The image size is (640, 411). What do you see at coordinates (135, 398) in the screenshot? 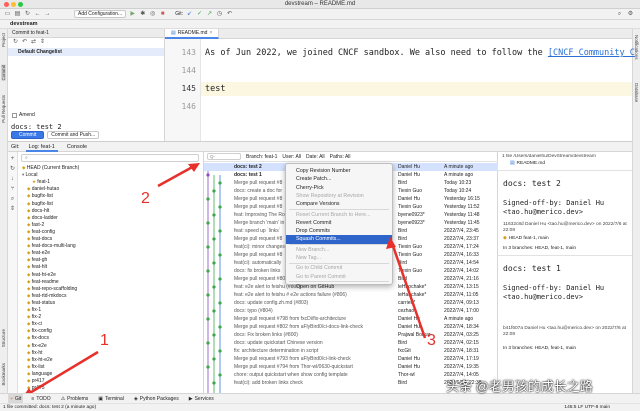
I see `package-icon: ◈` at bounding box center [135, 398].